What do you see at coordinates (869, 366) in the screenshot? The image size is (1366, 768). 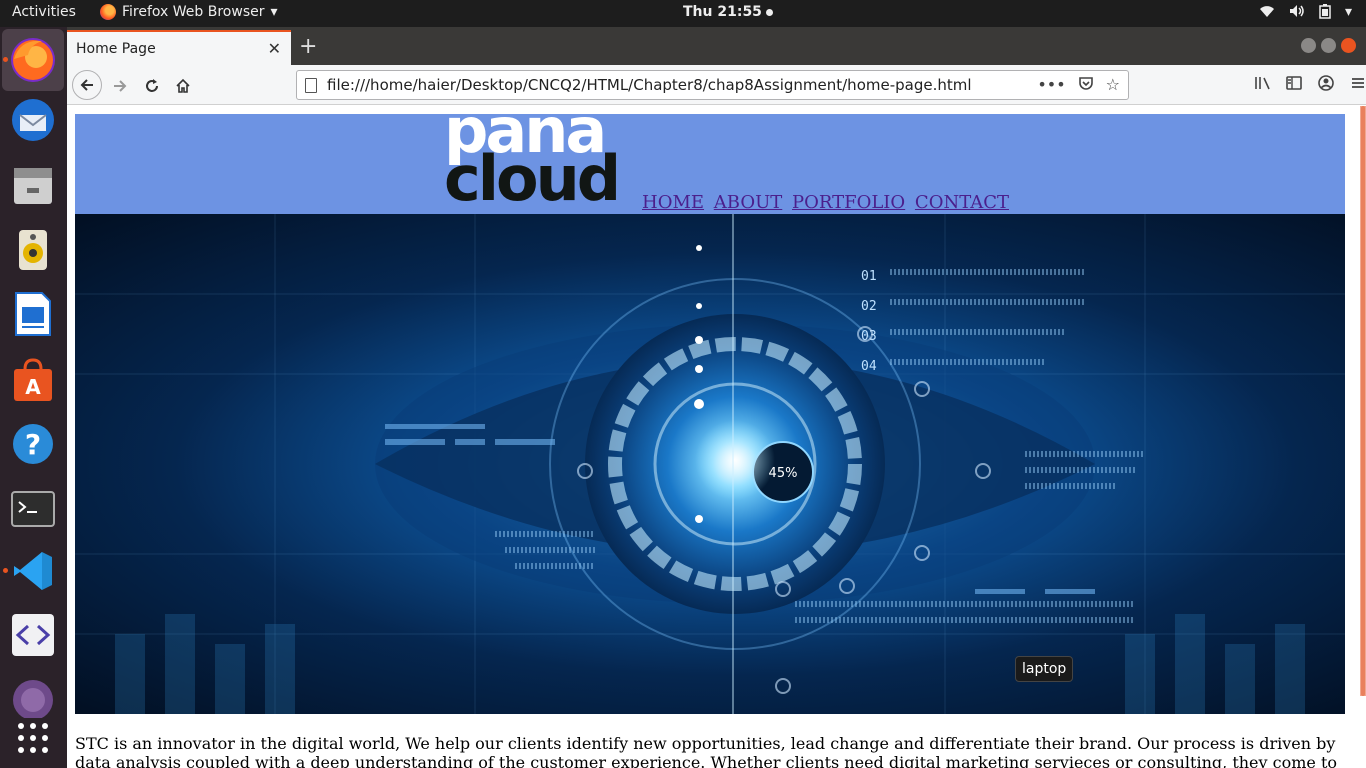 I see `hero-row-label: 04` at bounding box center [869, 366].